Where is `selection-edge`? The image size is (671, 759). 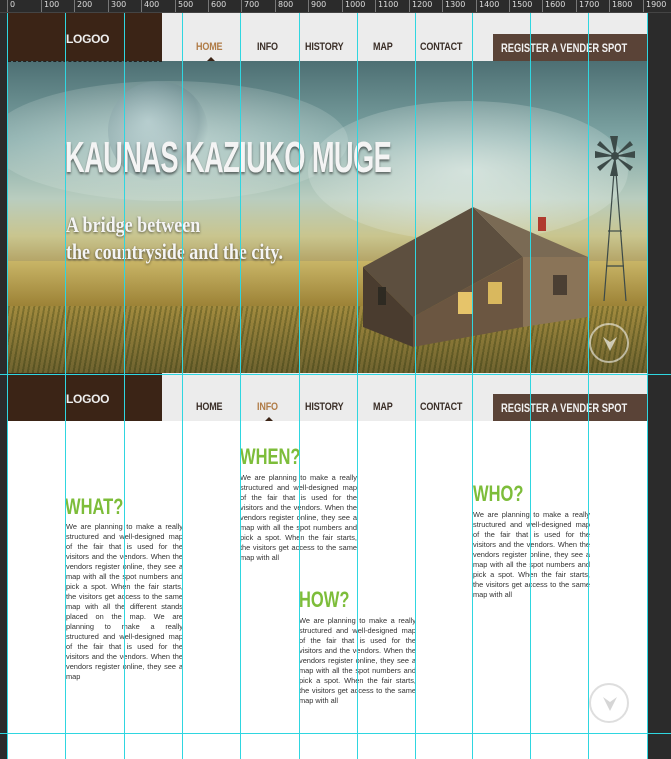
selection-edge is located at coordinates (85, 61).